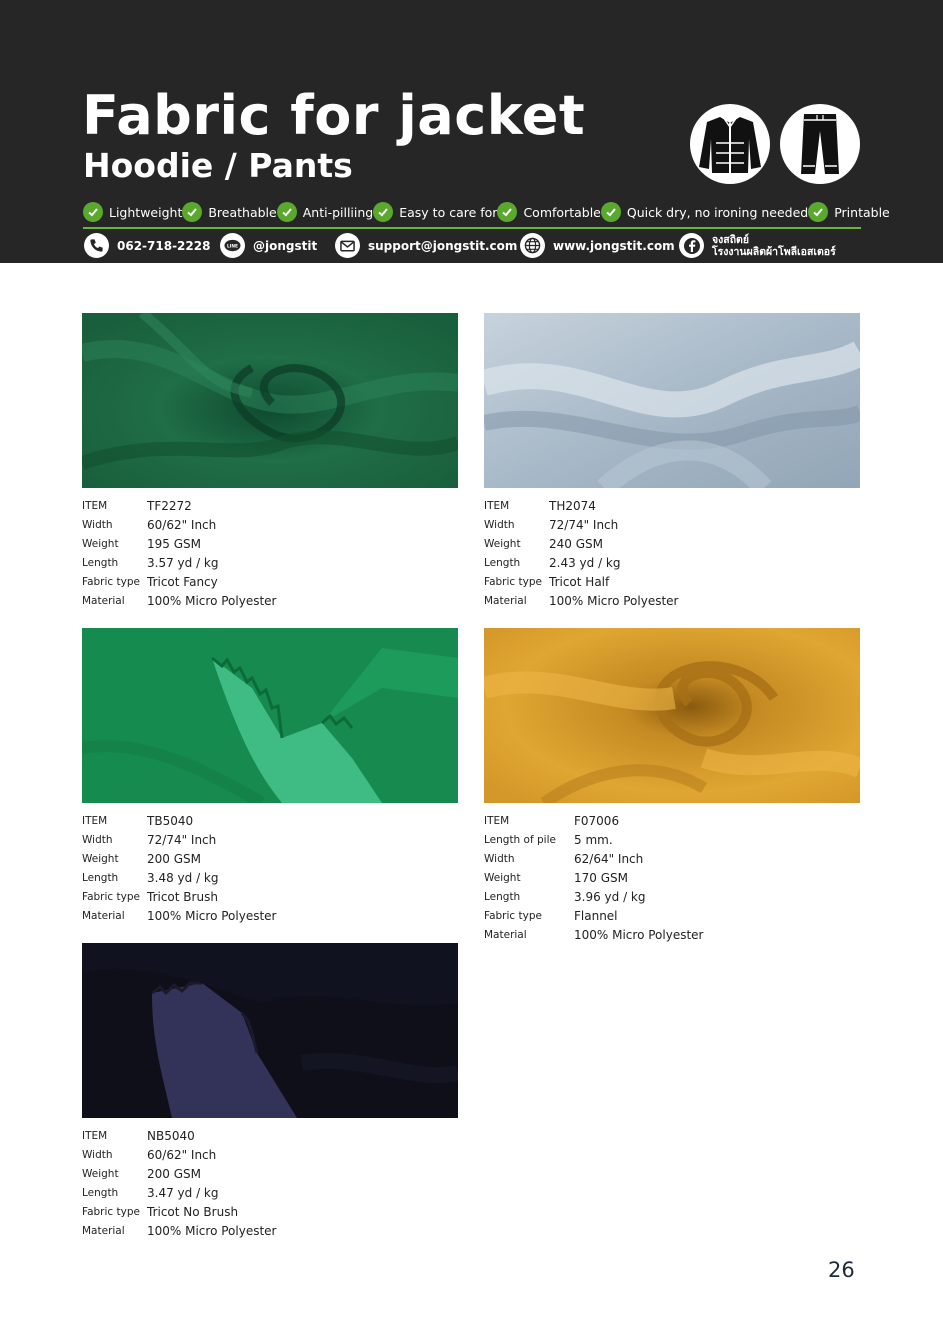  What do you see at coordinates (270, 581) in the screenshot?
I see `spec-row: Fabric type Tricot Fancy` at bounding box center [270, 581].